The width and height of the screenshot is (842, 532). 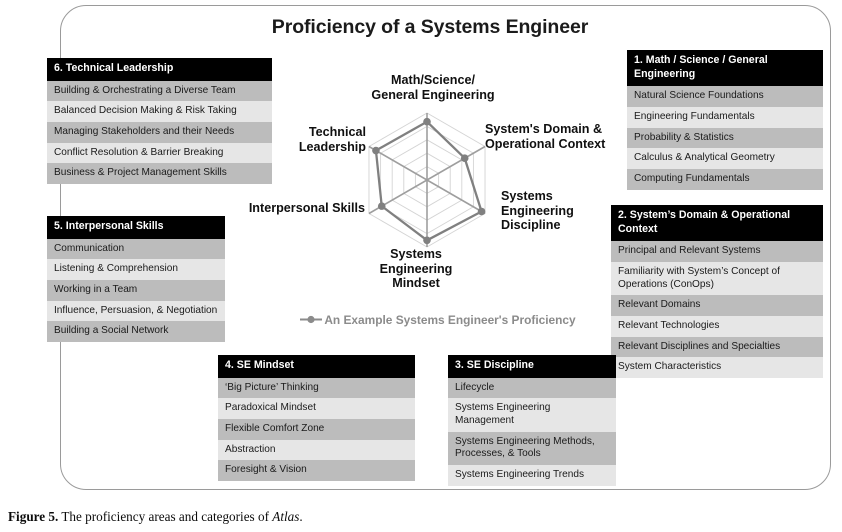 What do you see at coordinates (532, 415) in the screenshot?
I see `panel-item: Systems Engineering Management` at bounding box center [532, 415].